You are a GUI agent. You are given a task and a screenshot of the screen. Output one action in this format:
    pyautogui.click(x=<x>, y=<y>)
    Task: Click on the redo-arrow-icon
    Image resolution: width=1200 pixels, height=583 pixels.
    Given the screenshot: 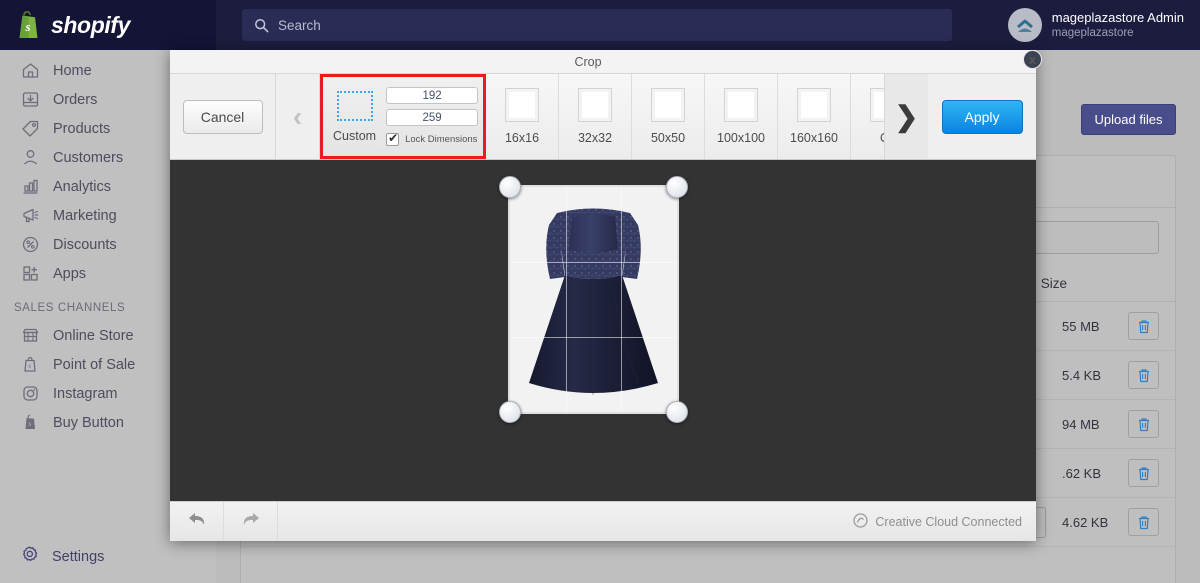 What is the action you would take?
    pyautogui.click(x=251, y=521)
    